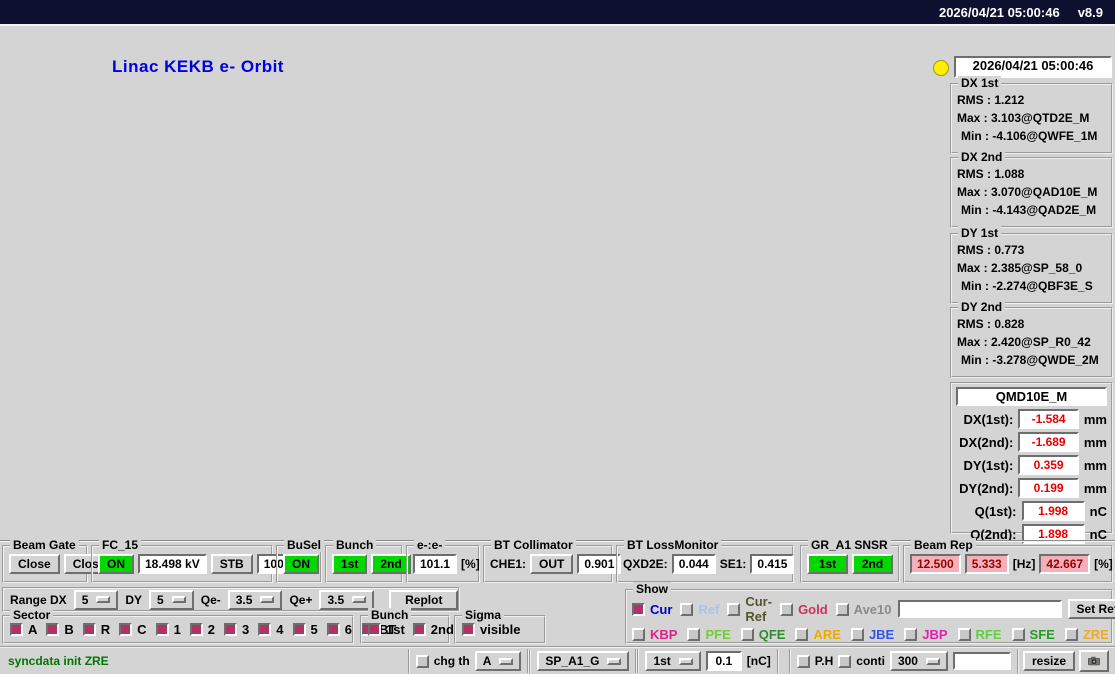 The height and width of the screenshot is (674, 1115). What do you see at coordinates (857, 634) in the screenshot?
I see `show-jbe-checkbox` at bounding box center [857, 634].